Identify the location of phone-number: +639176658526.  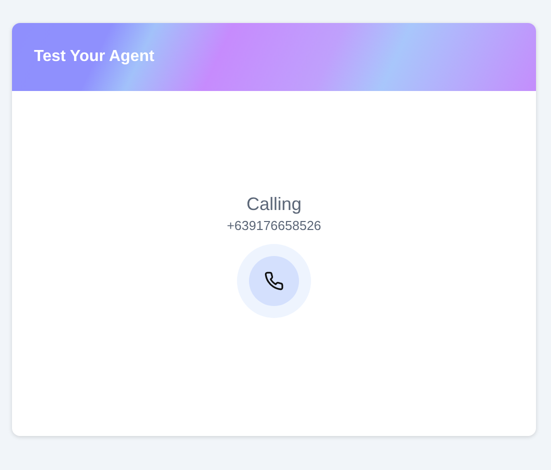
(274, 225).